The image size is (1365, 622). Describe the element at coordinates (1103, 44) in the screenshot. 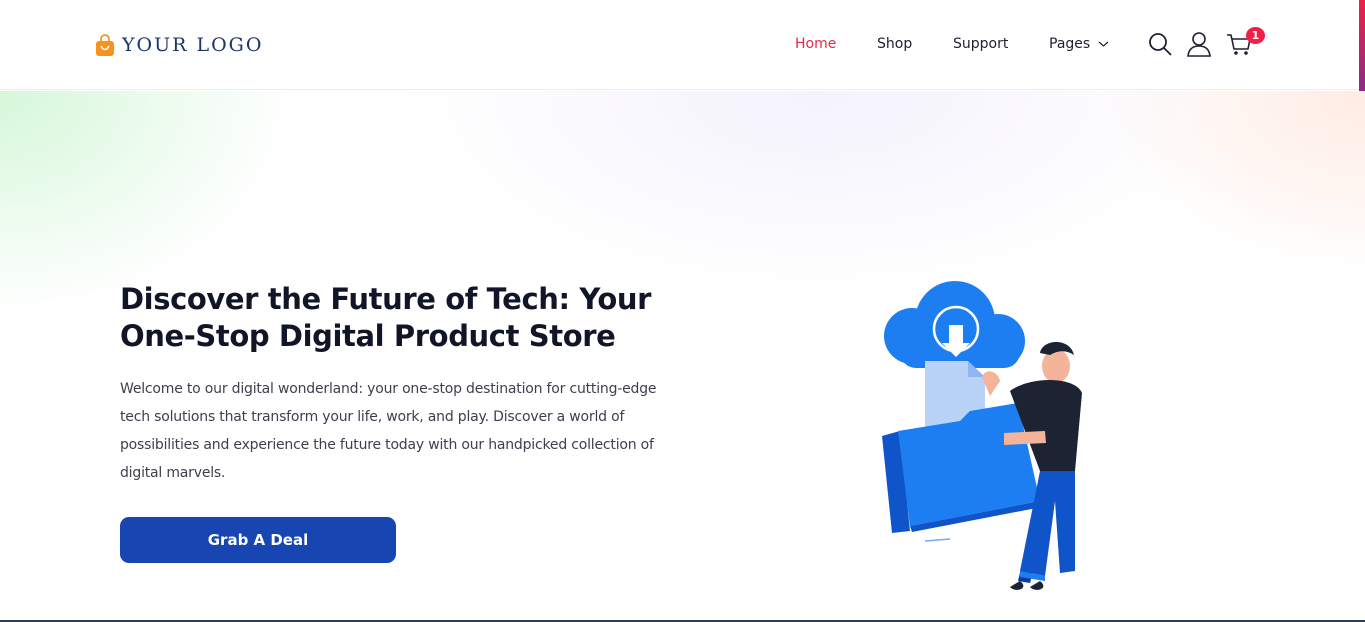

I see `chevron-down-icon` at that location.